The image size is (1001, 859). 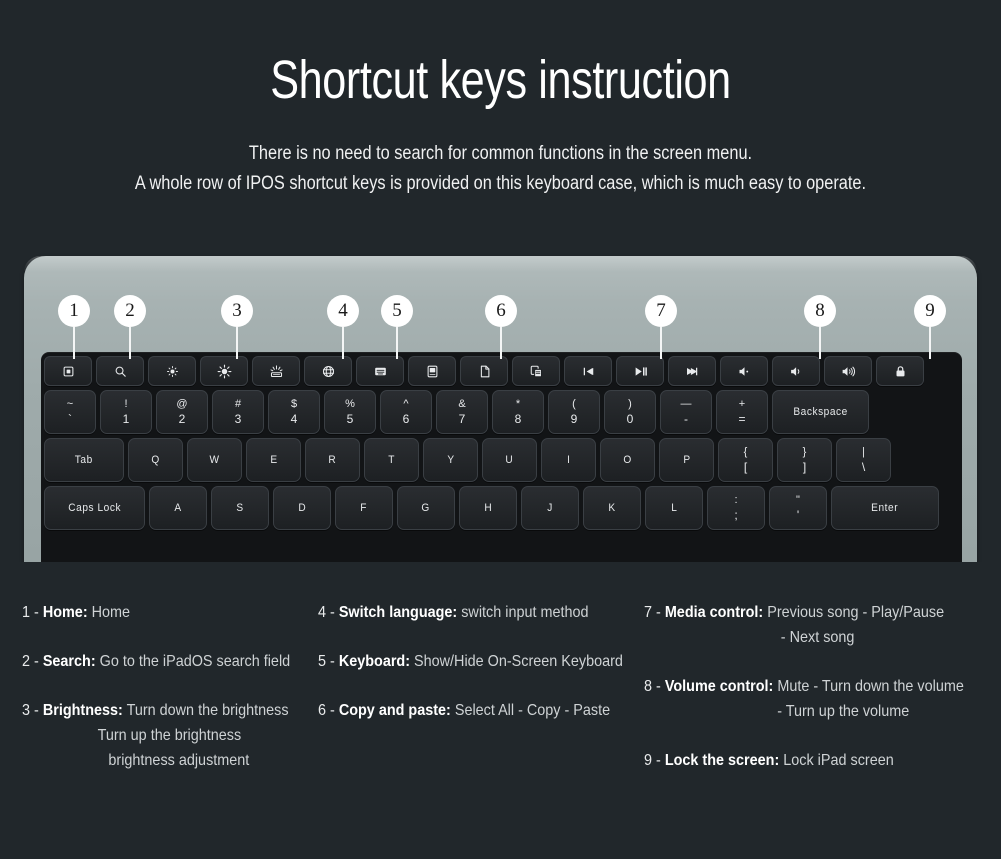 I want to click on key-4: $4, so click(x=294, y=412).